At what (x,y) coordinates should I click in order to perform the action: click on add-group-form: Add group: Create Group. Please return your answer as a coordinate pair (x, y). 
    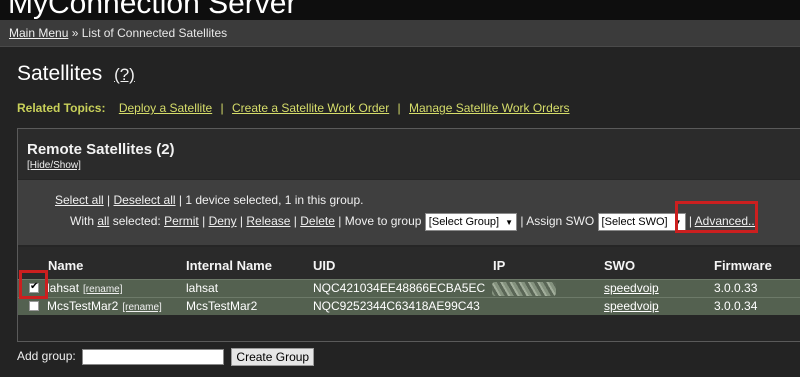
    Looking at the image, I should click on (166, 357).